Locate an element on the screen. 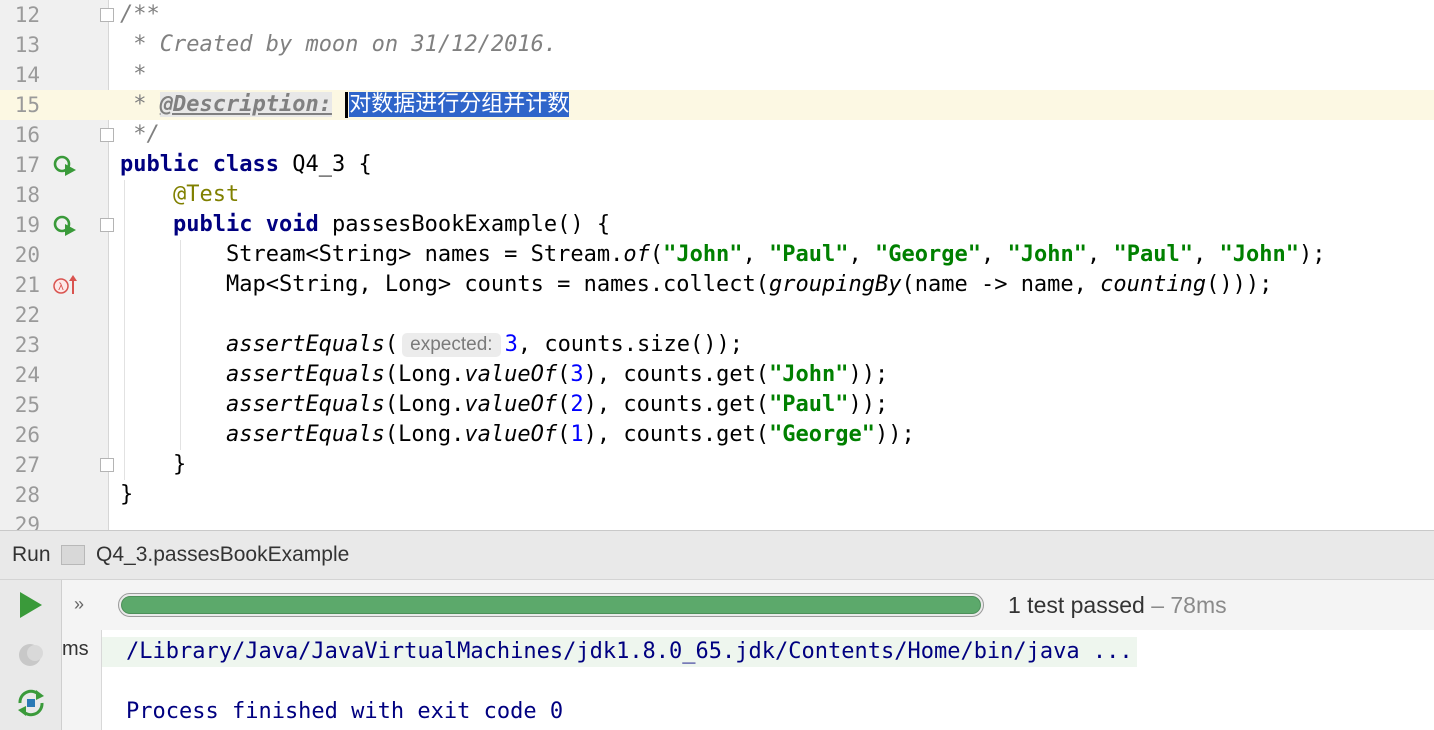 This screenshot has width=1434, height=730. parameter-hint: expected: is located at coordinates (451, 345).